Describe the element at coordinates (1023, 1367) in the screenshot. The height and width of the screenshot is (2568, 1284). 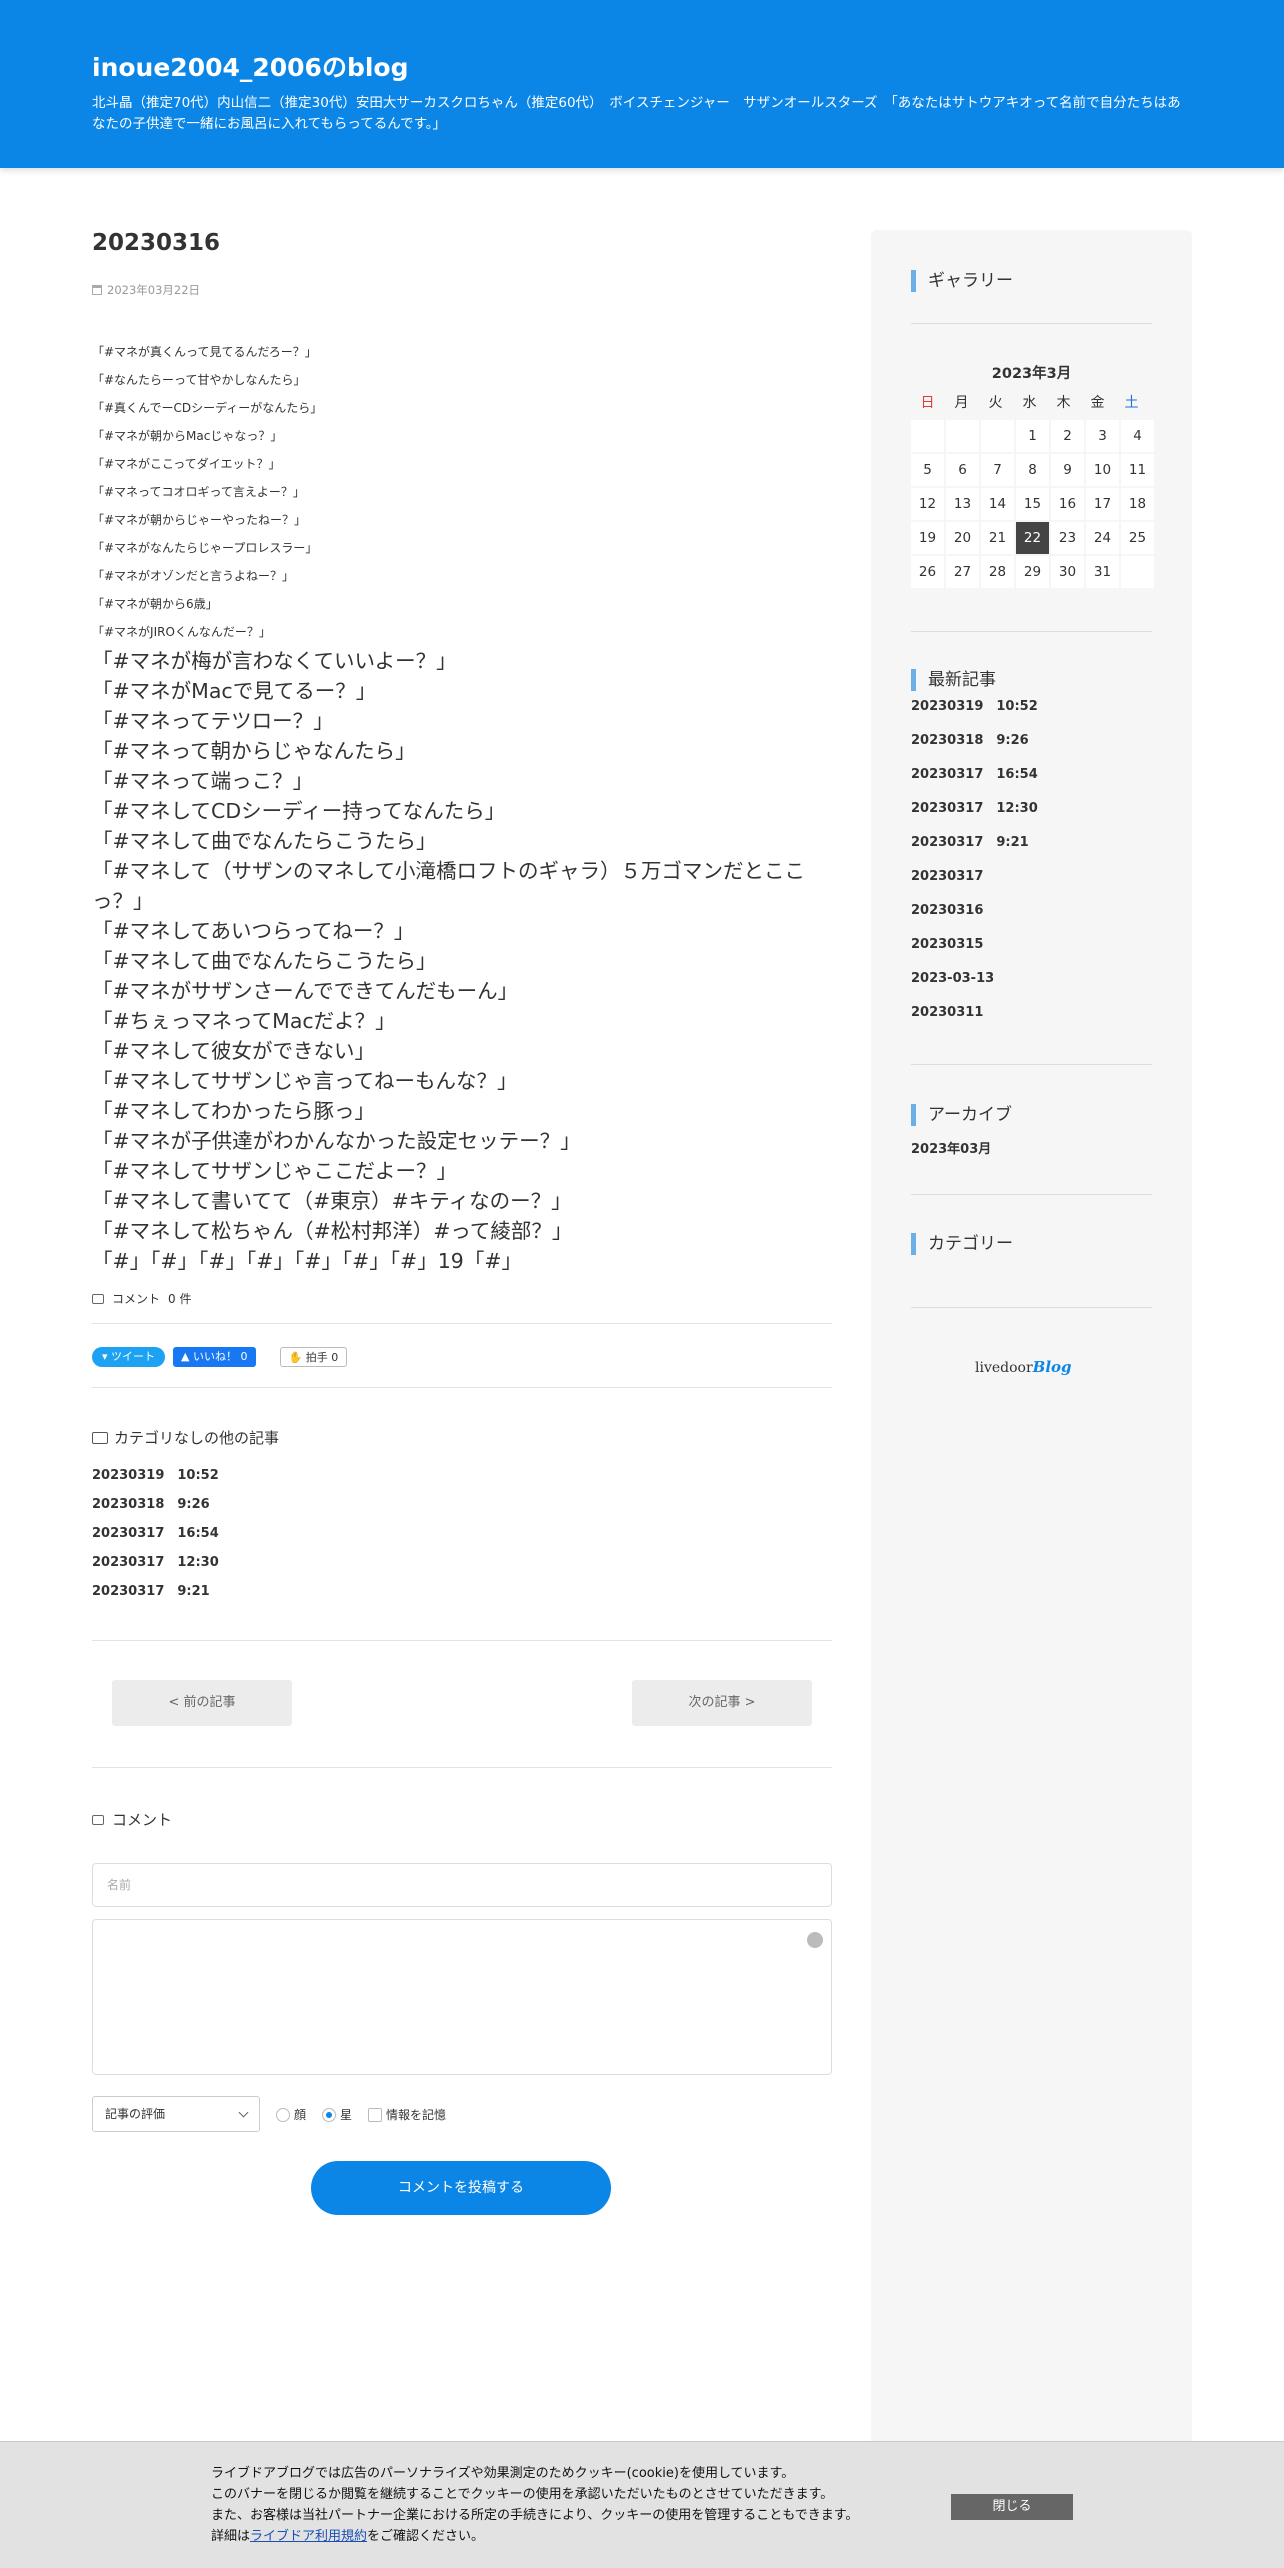
I see `livedoor-blog-logo: livedoorBlog` at that location.